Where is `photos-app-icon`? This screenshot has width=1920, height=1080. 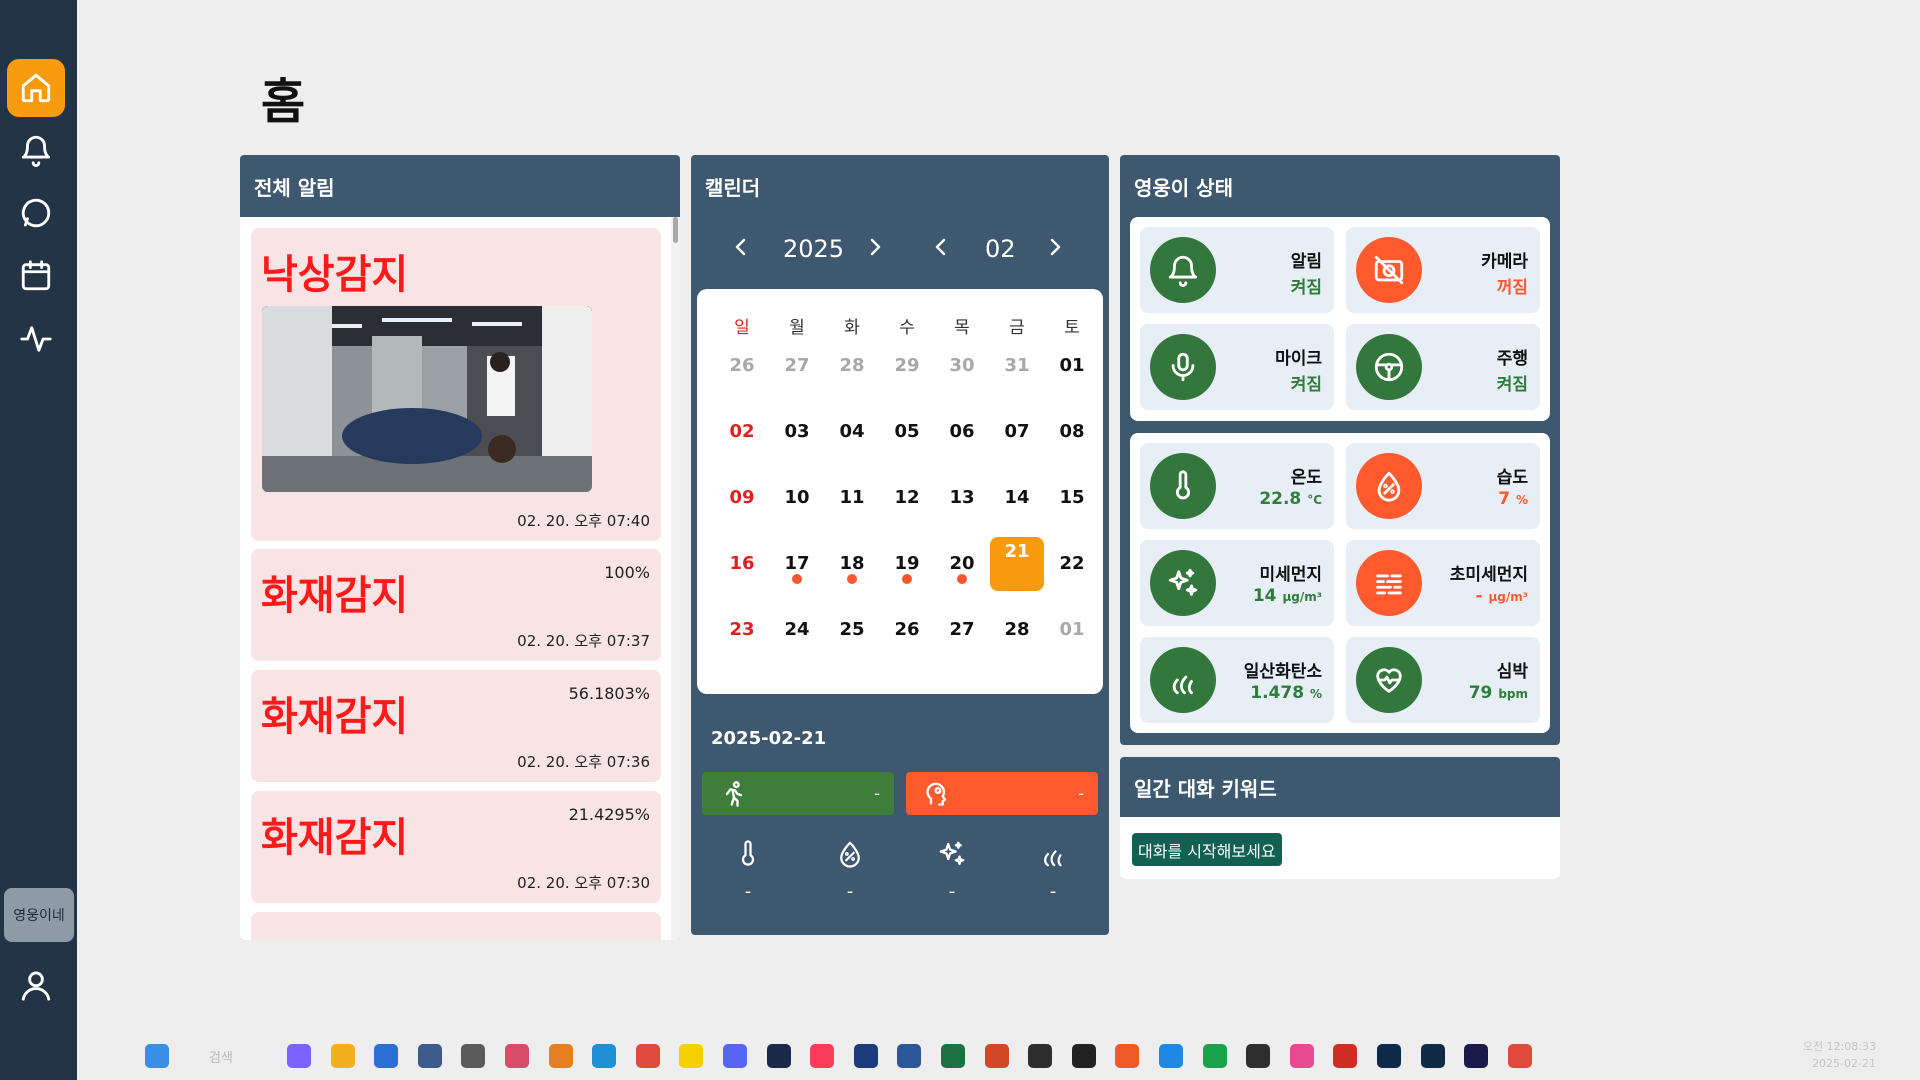
photos-app-icon is located at coordinates (1301, 1056).